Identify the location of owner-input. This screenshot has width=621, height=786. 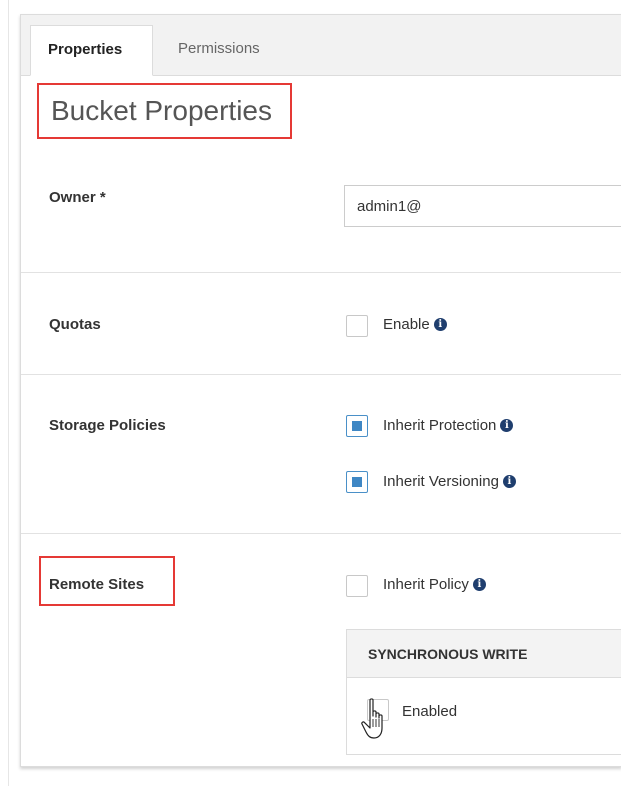
(482, 206).